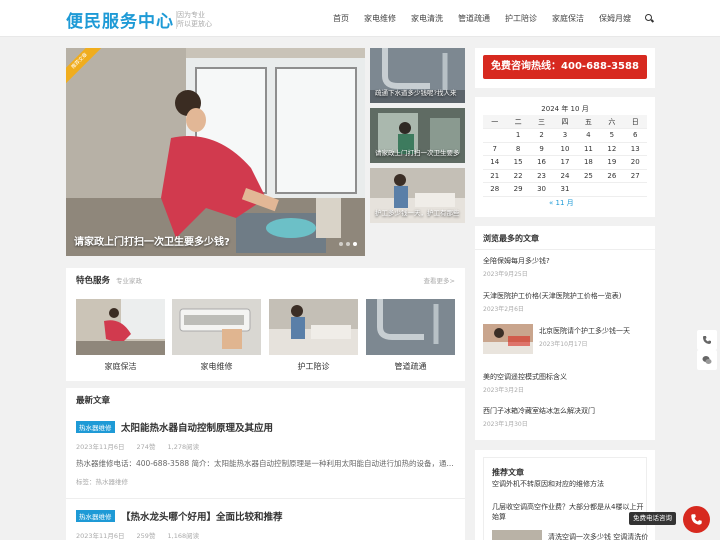 This screenshot has height=540, width=720. I want to click on recommended-post: 空调外机不转原因和对应的维修方法, so click(569, 484).